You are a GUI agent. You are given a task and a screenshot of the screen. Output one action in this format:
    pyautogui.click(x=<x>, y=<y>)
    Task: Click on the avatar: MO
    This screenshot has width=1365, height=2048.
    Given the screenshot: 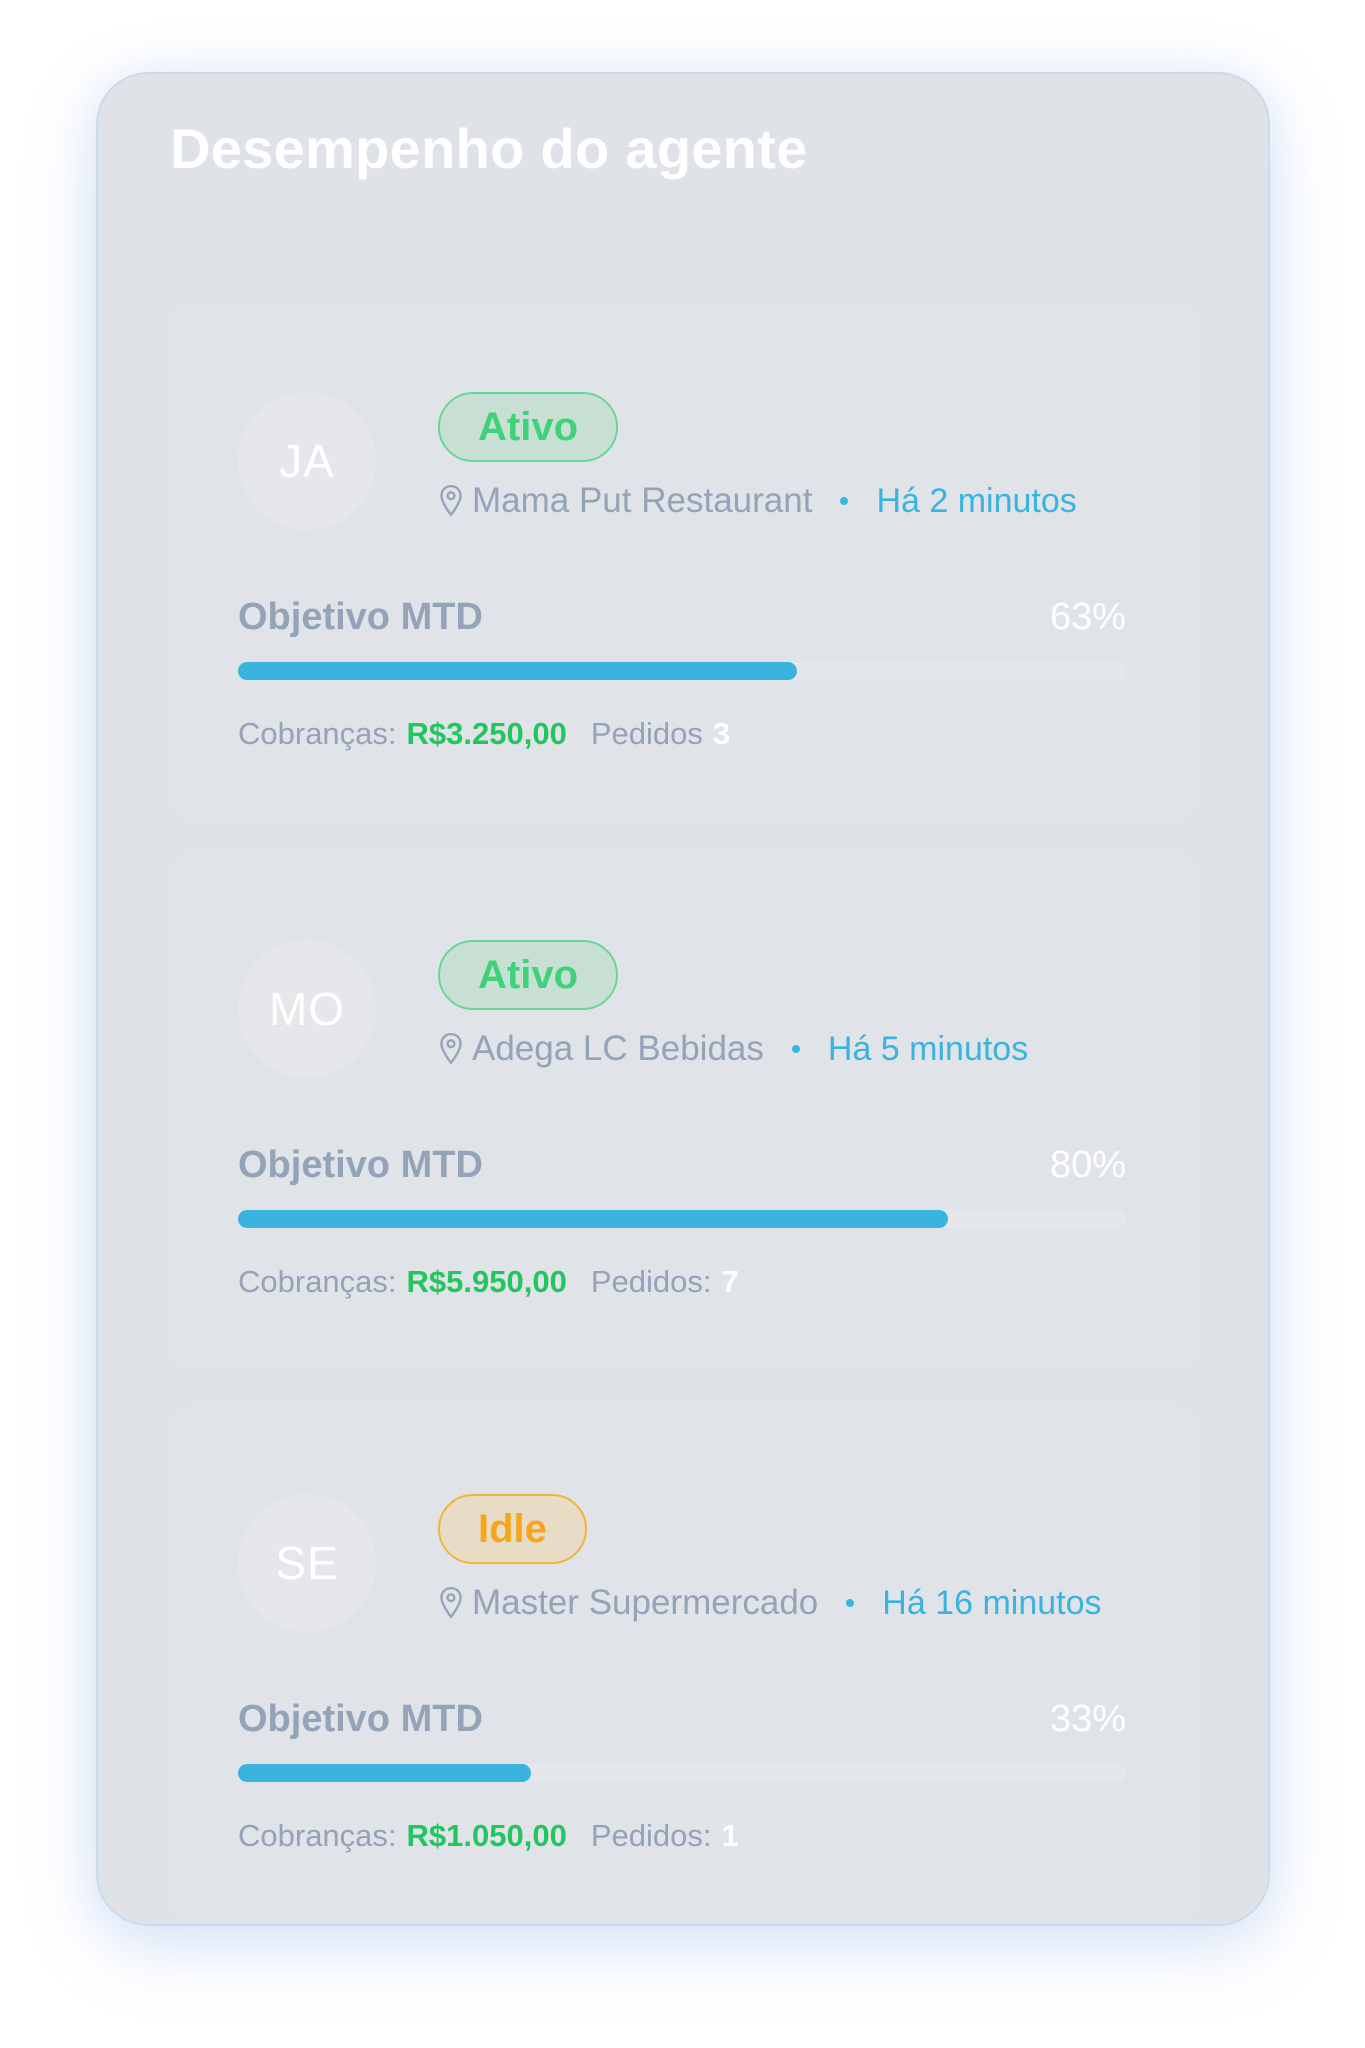 What is the action you would take?
    pyautogui.click(x=307, y=1009)
    